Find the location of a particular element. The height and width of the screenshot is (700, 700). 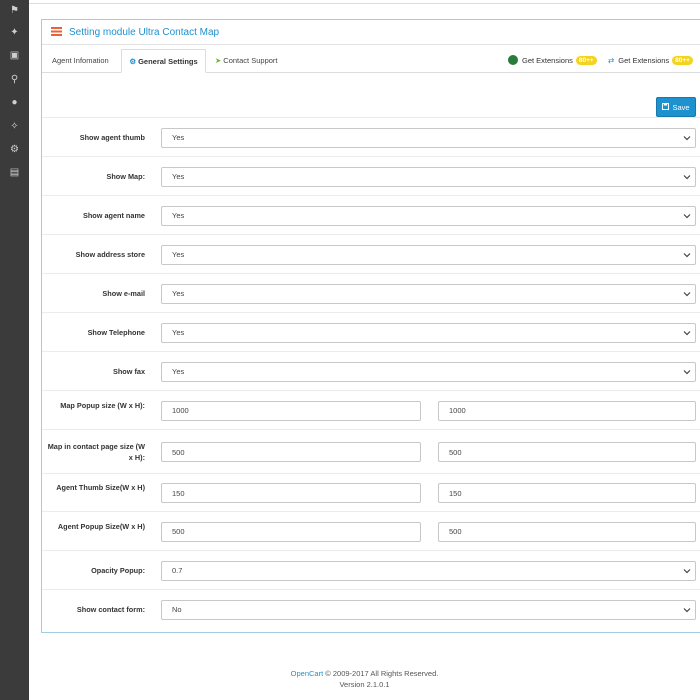

get-extensions-link-1: Get Extensions 80++ is located at coordinates (552, 60).